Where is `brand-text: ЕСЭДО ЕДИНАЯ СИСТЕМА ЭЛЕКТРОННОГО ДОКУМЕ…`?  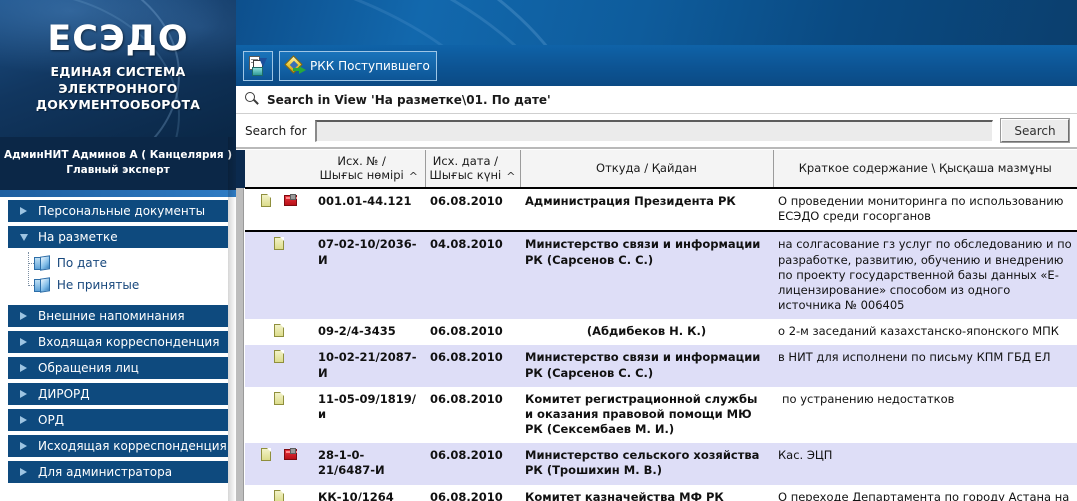 brand-text: ЕСЭДО ЕДИНАЯ СИСТЕМА ЭЛЕКТРОННОГО ДОКУМЕ… is located at coordinates (118, 57).